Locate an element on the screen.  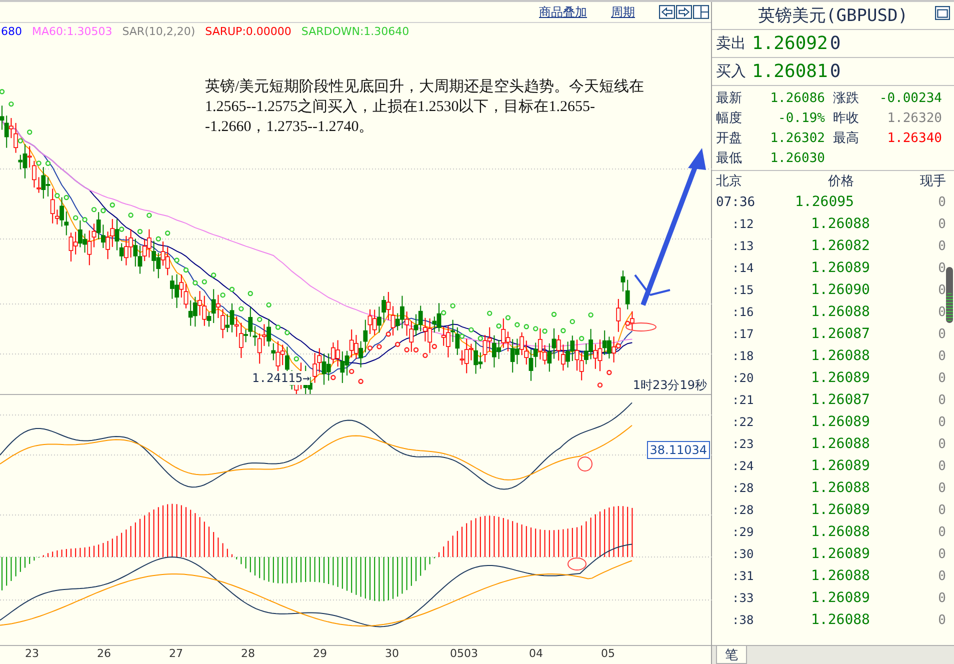
tick-time: :13 is located at coordinates (743, 246).